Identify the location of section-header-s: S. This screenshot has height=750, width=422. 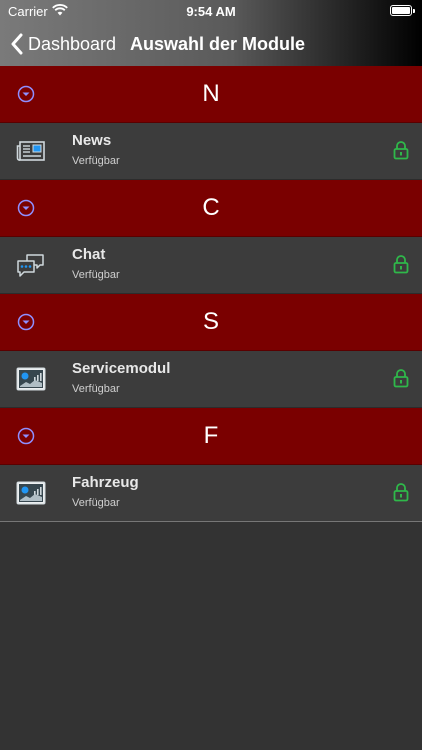
(211, 322).